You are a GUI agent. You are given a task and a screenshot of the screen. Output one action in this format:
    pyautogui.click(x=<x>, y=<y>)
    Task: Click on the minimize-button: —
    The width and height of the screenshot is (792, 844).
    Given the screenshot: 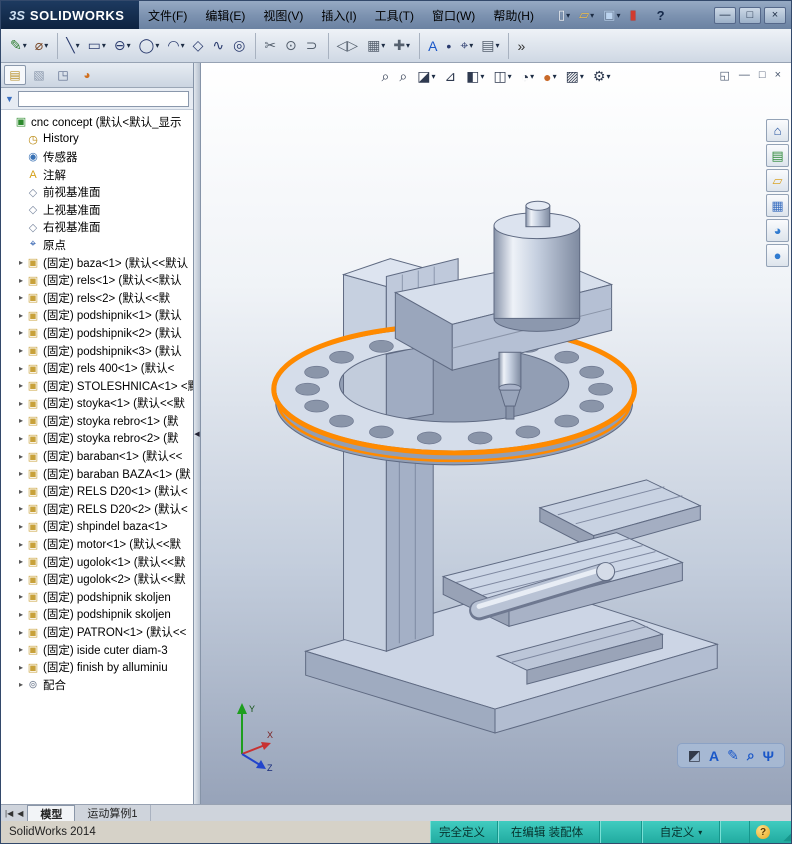 What is the action you would take?
    pyautogui.click(x=725, y=15)
    